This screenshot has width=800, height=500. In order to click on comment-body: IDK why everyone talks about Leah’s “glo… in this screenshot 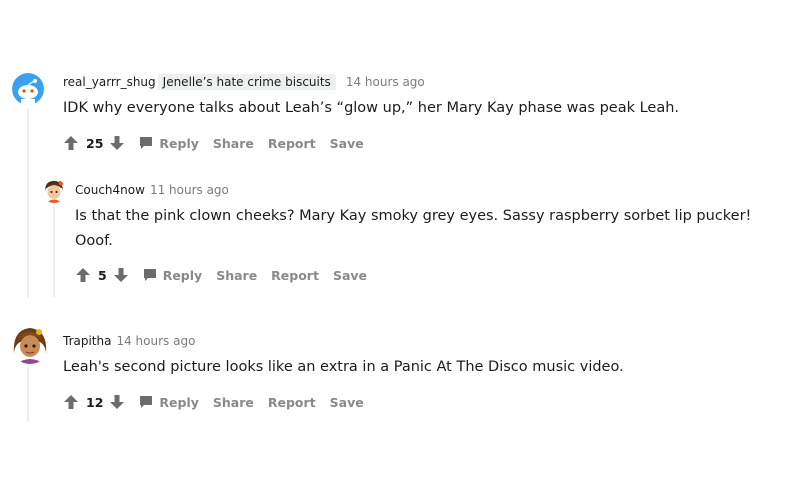, I will do `click(371, 108)`.